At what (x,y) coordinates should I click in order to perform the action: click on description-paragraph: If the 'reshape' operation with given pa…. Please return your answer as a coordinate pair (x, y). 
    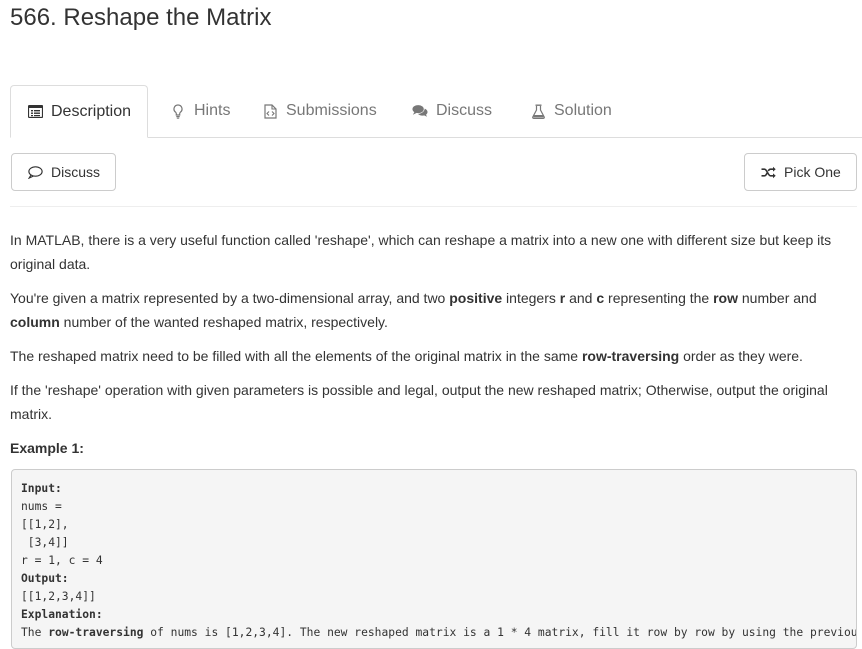
    Looking at the image, I should click on (419, 402).